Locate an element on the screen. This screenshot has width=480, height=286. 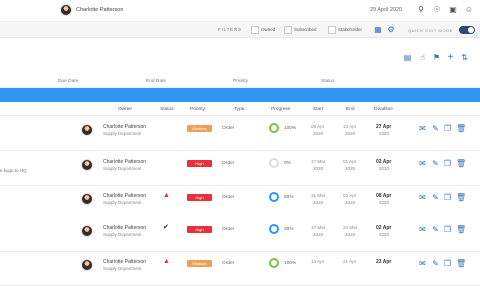
user-name: Charlotte Patterson is located at coordinates (99, 10).